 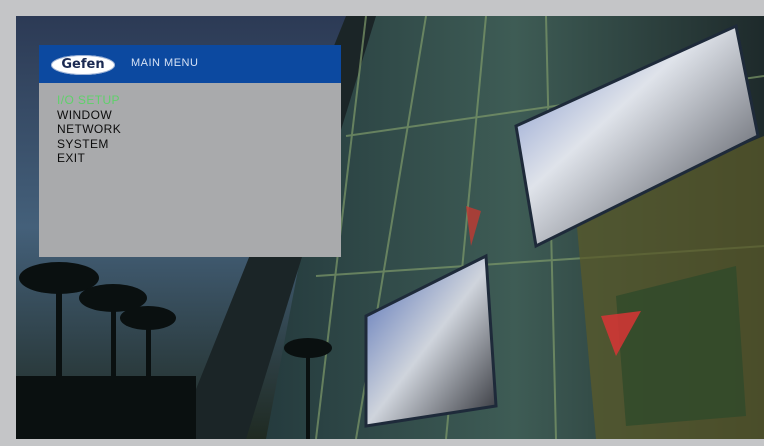 I want to click on menu-title: MAIN MENU, so click(x=165, y=63).